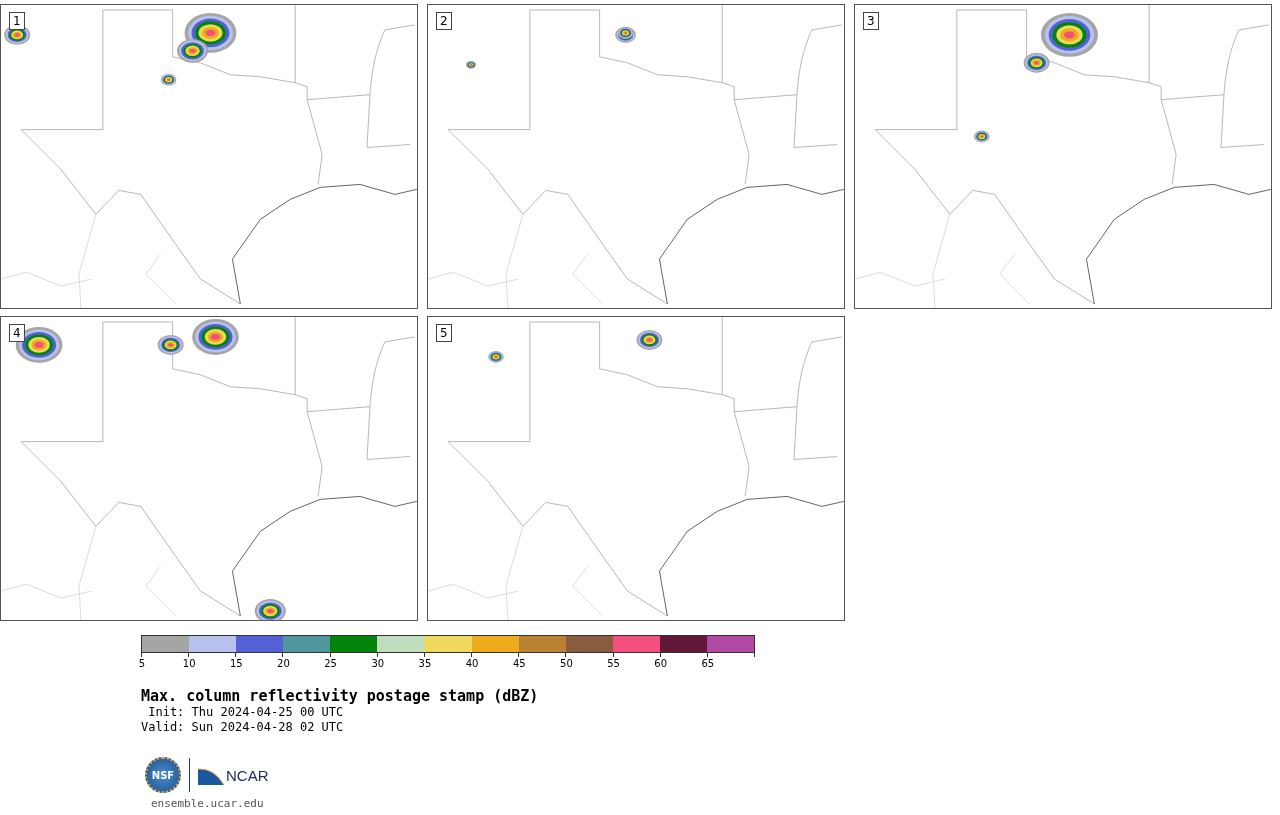  What do you see at coordinates (189, 663) in the screenshot?
I see `tick-label: 10` at bounding box center [189, 663].